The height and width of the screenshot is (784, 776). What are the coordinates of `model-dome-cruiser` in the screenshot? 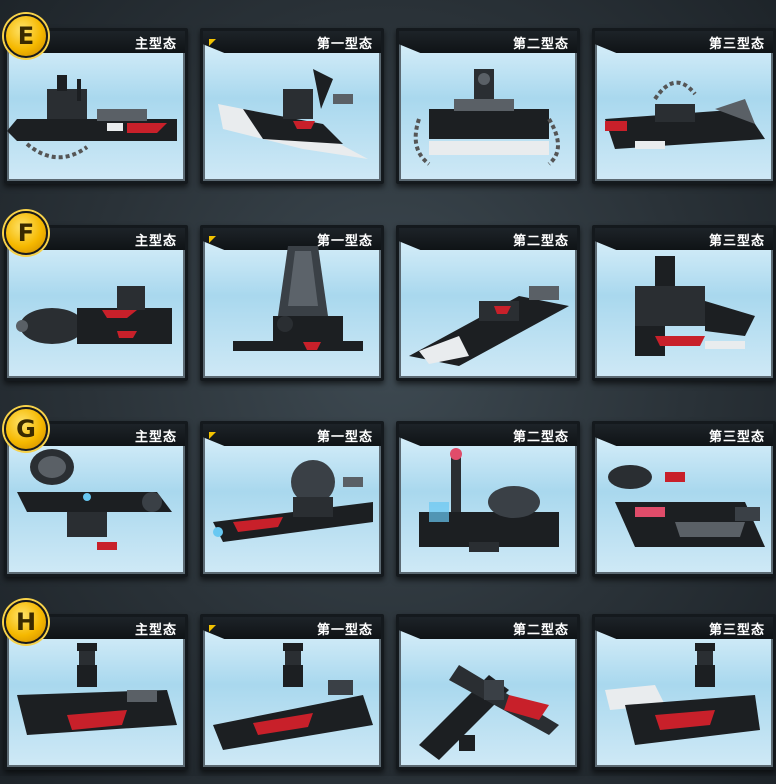 It's located at (293, 501).